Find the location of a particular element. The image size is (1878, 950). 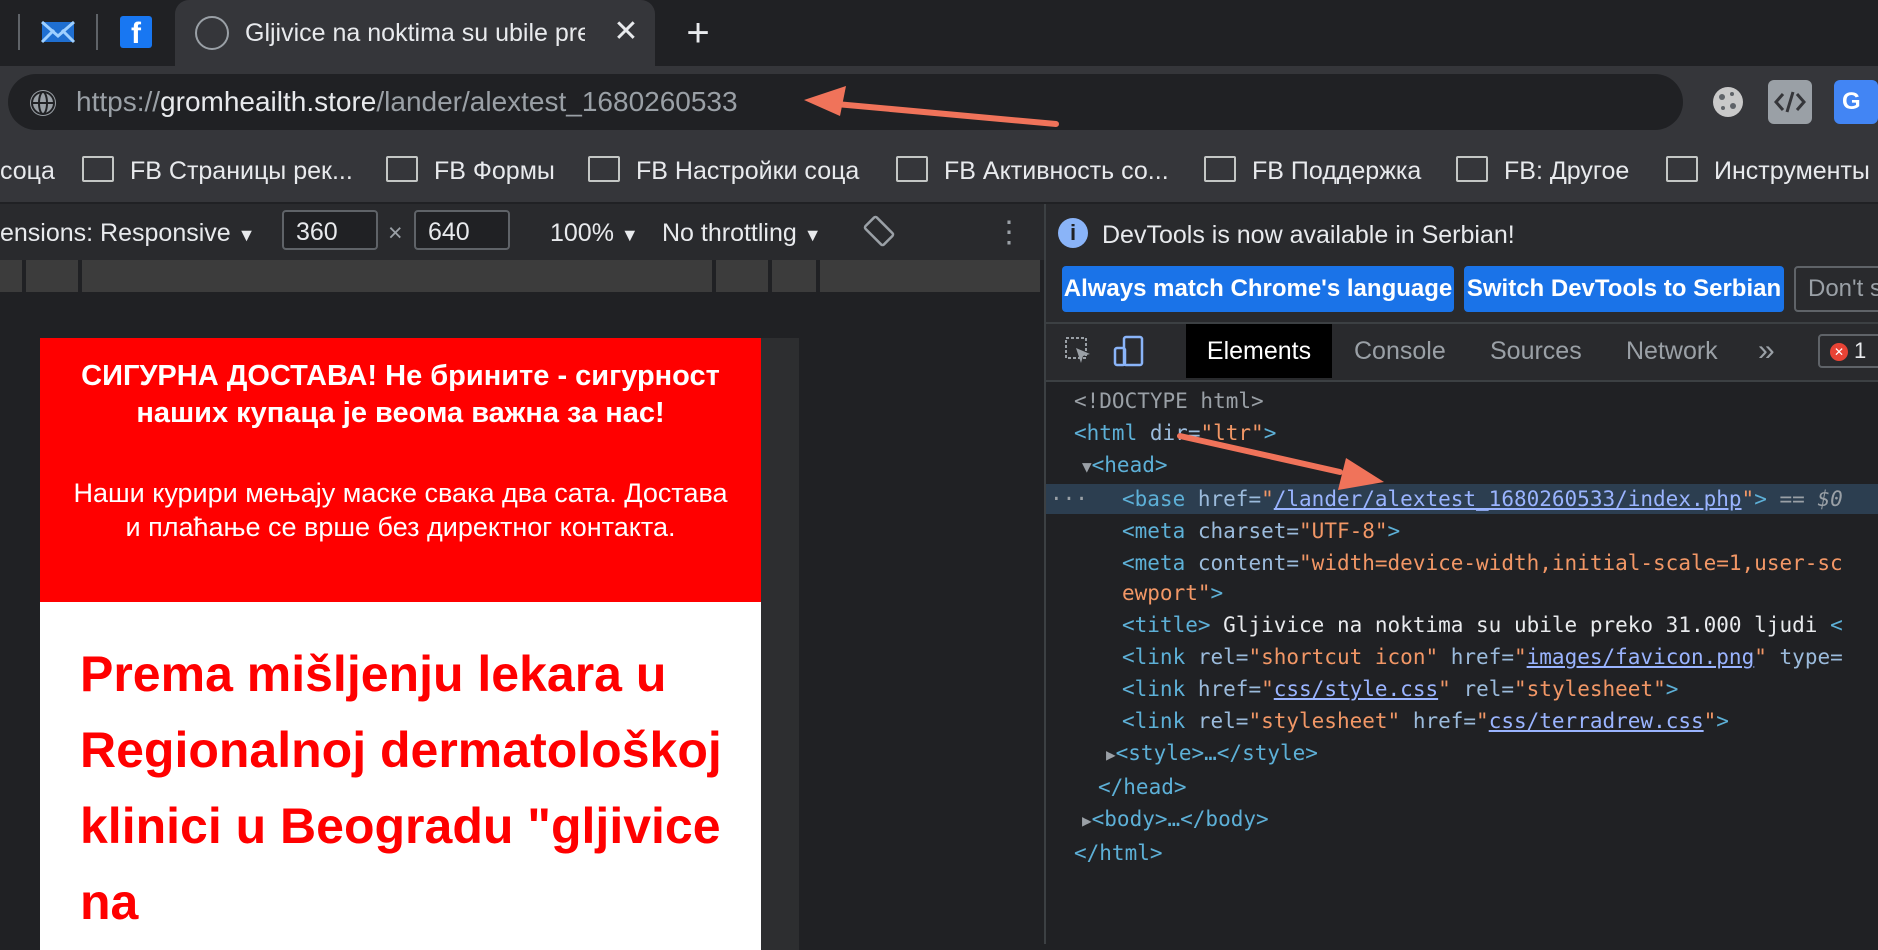

expand-triangle-icon: ▼ is located at coordinates (1087, 466).